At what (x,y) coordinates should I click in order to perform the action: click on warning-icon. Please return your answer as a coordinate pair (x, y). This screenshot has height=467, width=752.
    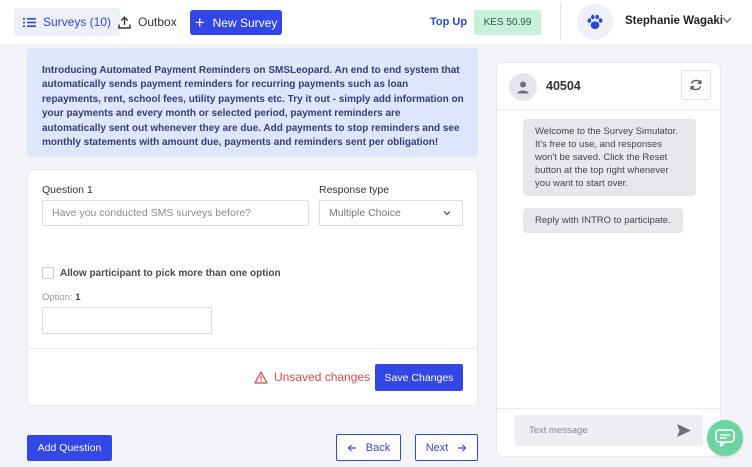
    Looking at the image, I should click on (261, 377).